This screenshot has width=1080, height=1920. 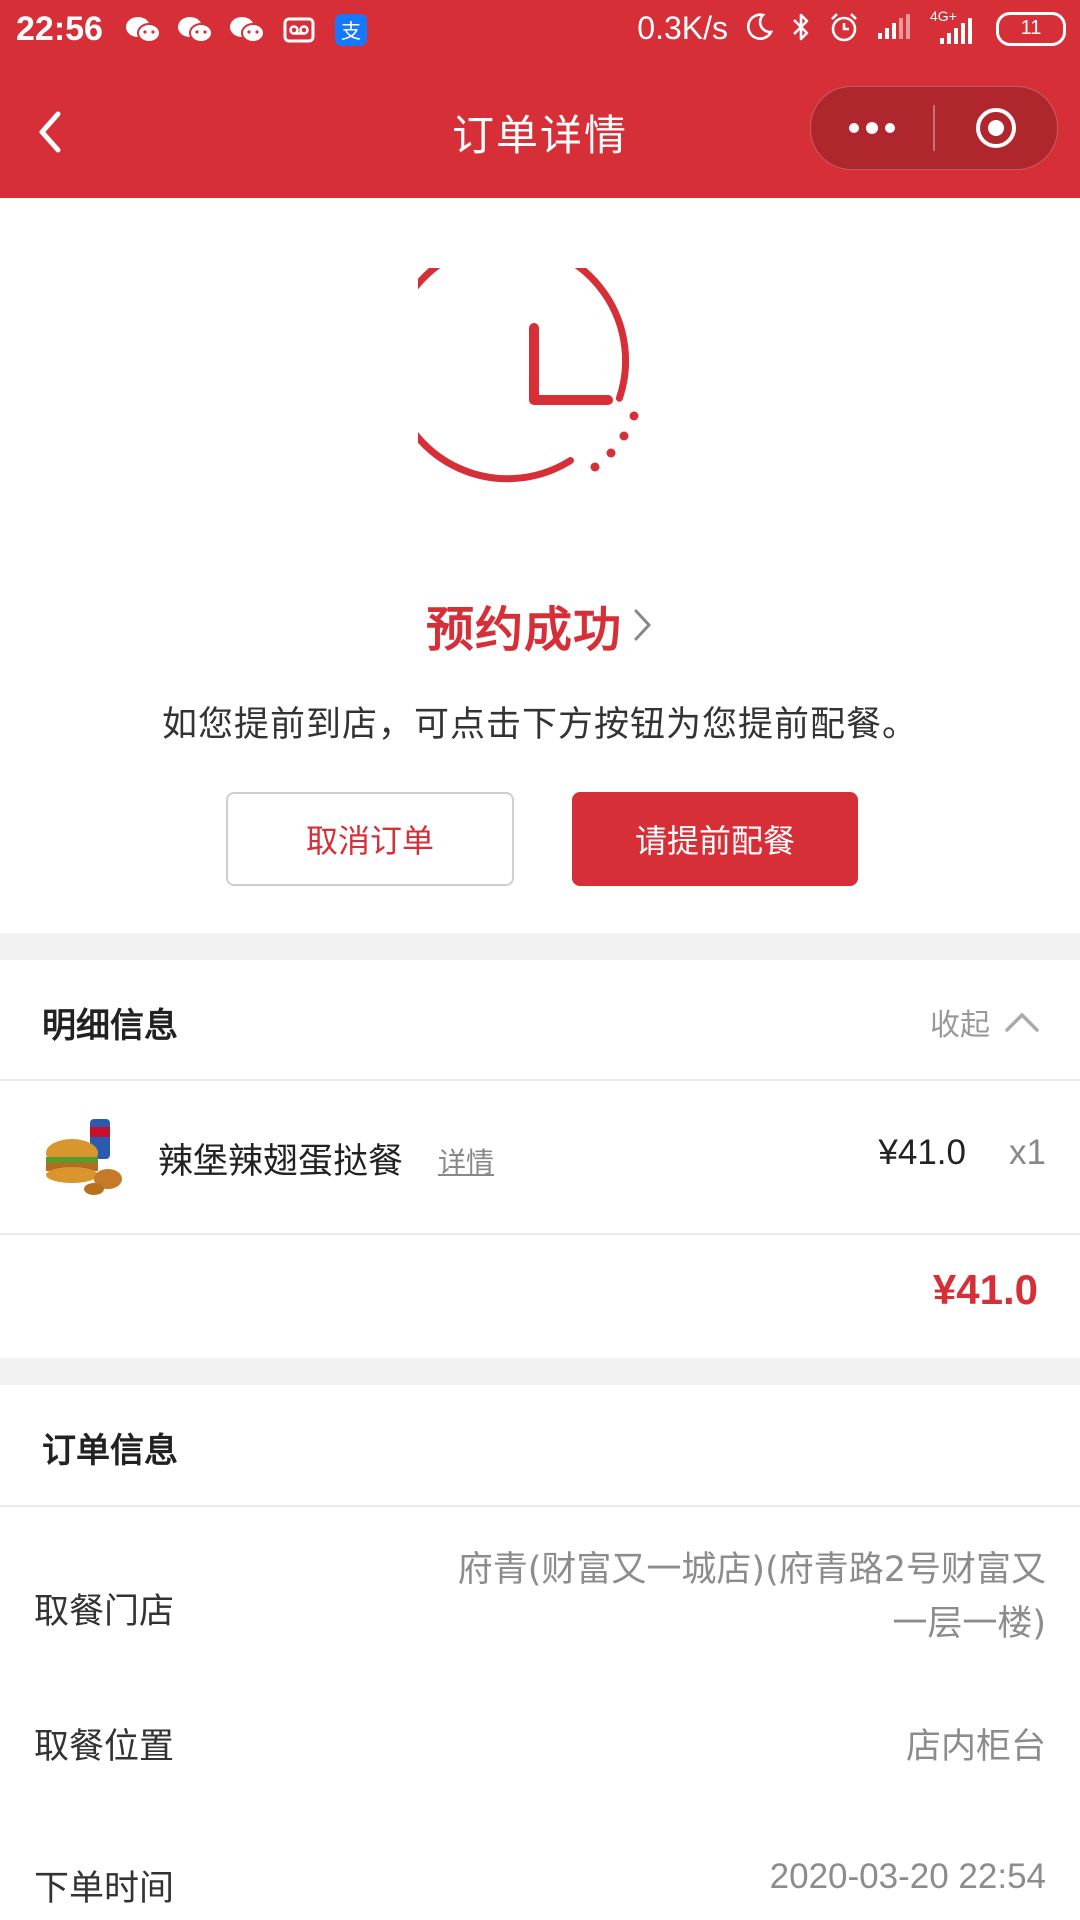 I want to click on item-price: ¥41.0, so click(x=922, y=1152).